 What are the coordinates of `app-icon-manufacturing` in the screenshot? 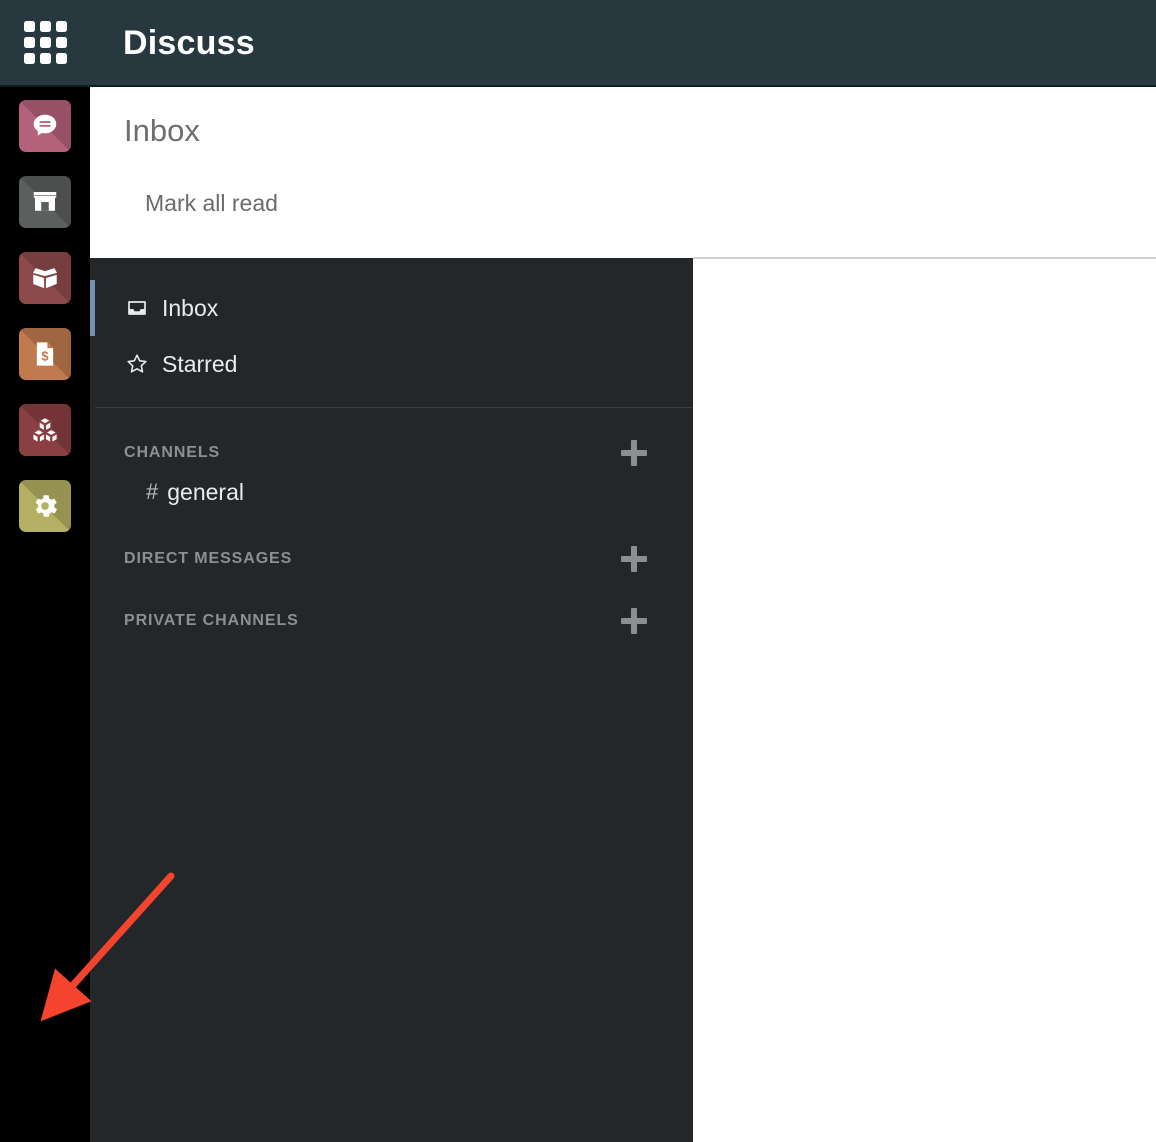 It's located at (45, 430).